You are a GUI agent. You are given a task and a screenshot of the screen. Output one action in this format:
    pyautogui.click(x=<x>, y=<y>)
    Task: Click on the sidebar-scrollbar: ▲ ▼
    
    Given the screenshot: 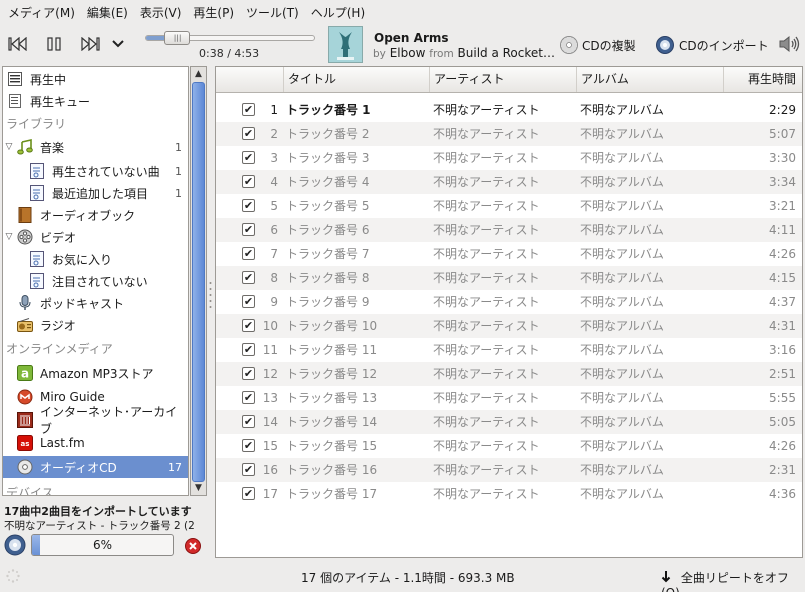 What is the action you would take?
    pyautogui.click(x=198, y=281)
    